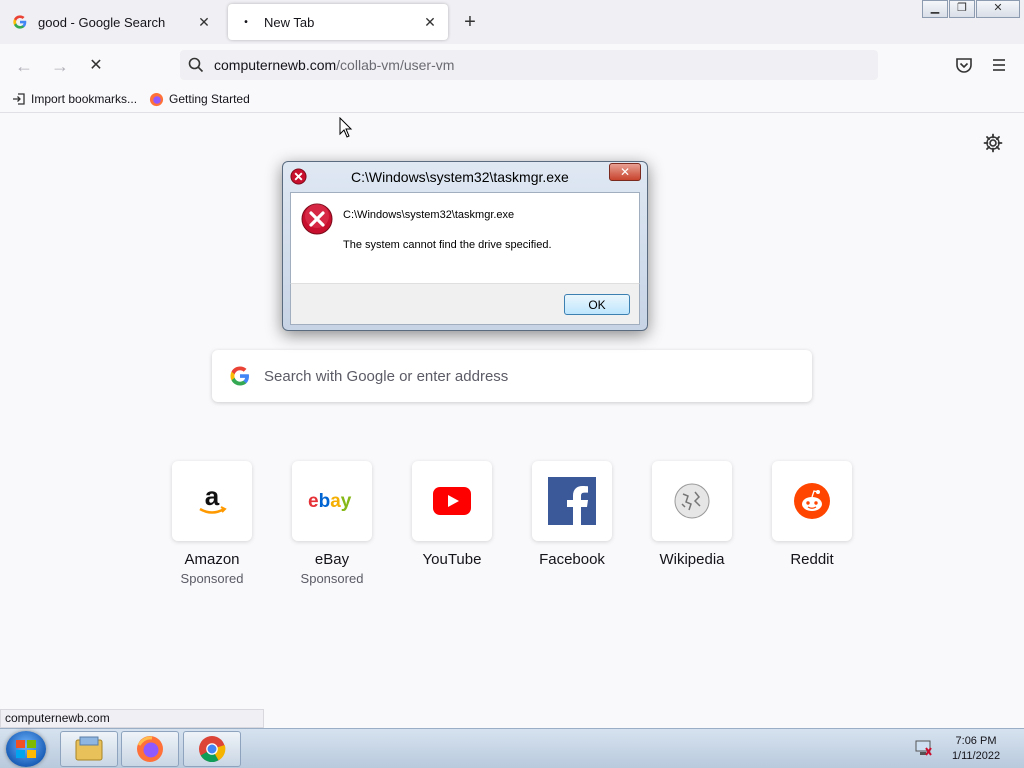  What do you see at coordinates (132, 718) in the screenshot?
I see `link-status-bar: computernewb.com` at bounding box center [132, 718].